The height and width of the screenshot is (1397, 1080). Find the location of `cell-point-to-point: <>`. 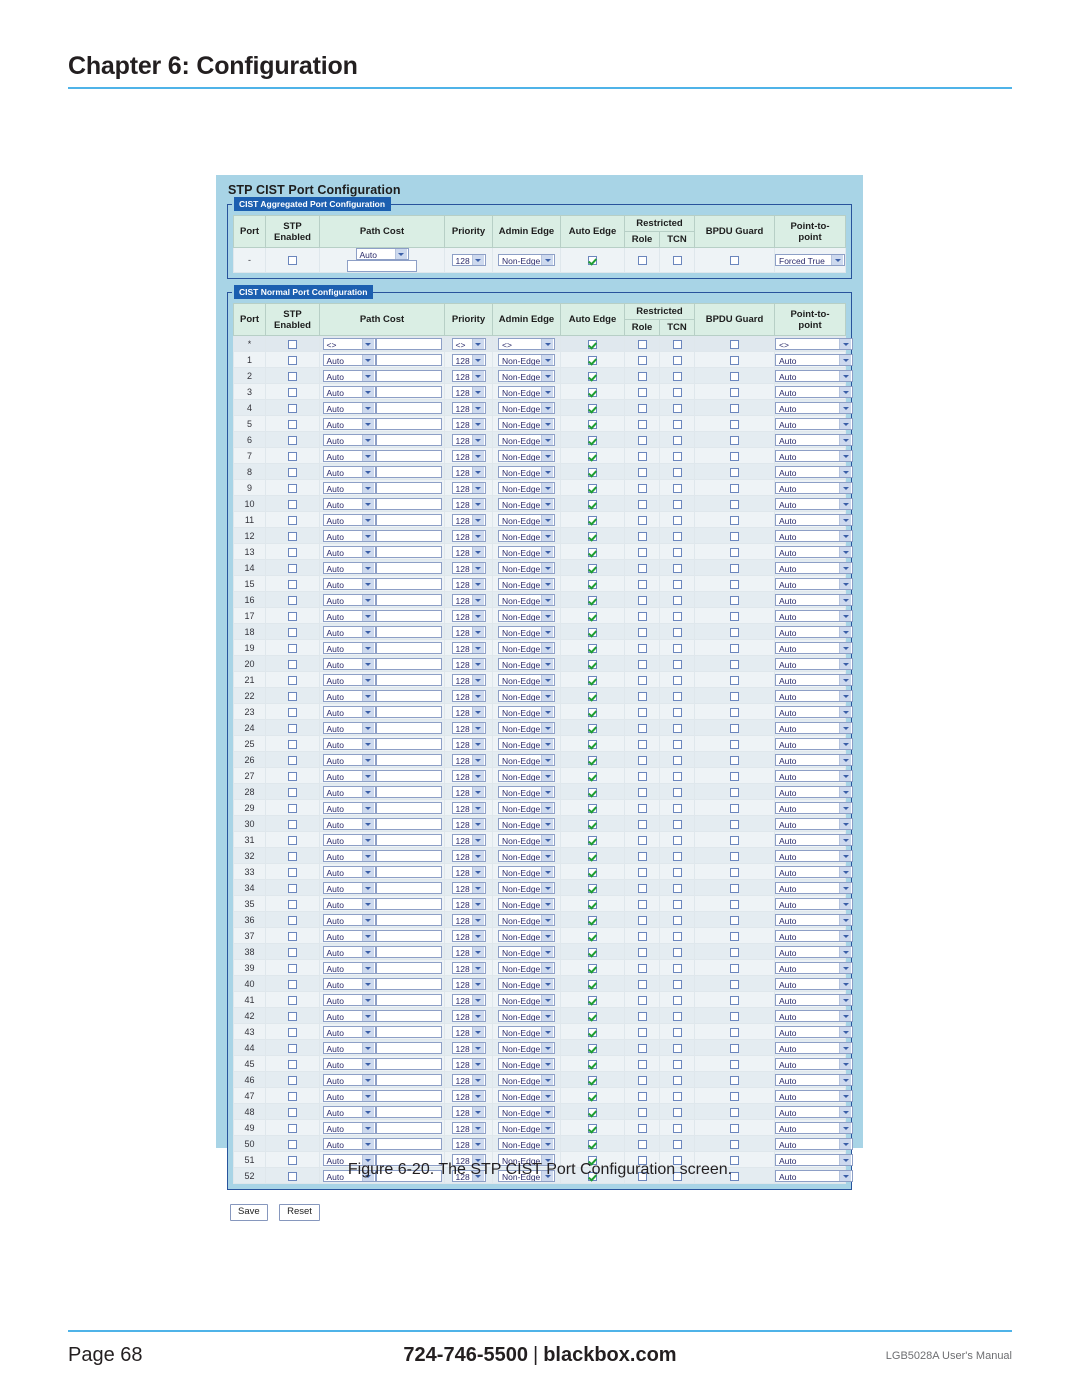

cell-point-to-point: <> is located at coordinates (813, 343).